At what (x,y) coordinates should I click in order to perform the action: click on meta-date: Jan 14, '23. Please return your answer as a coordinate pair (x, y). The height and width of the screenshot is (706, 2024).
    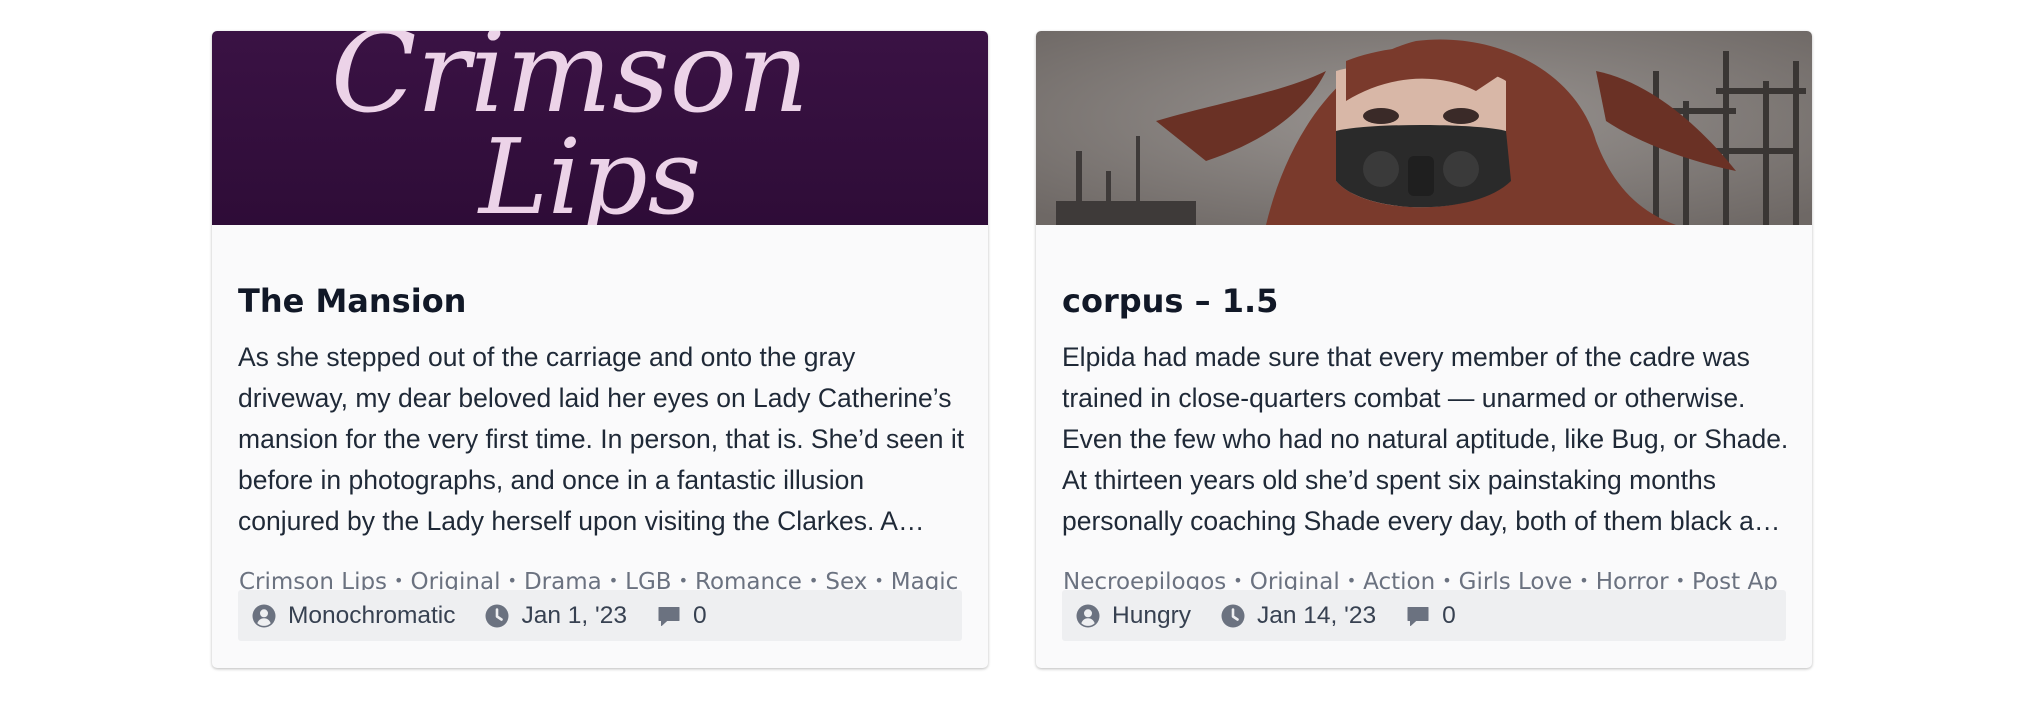
    Looking at the image, I should click on (1298, 616).